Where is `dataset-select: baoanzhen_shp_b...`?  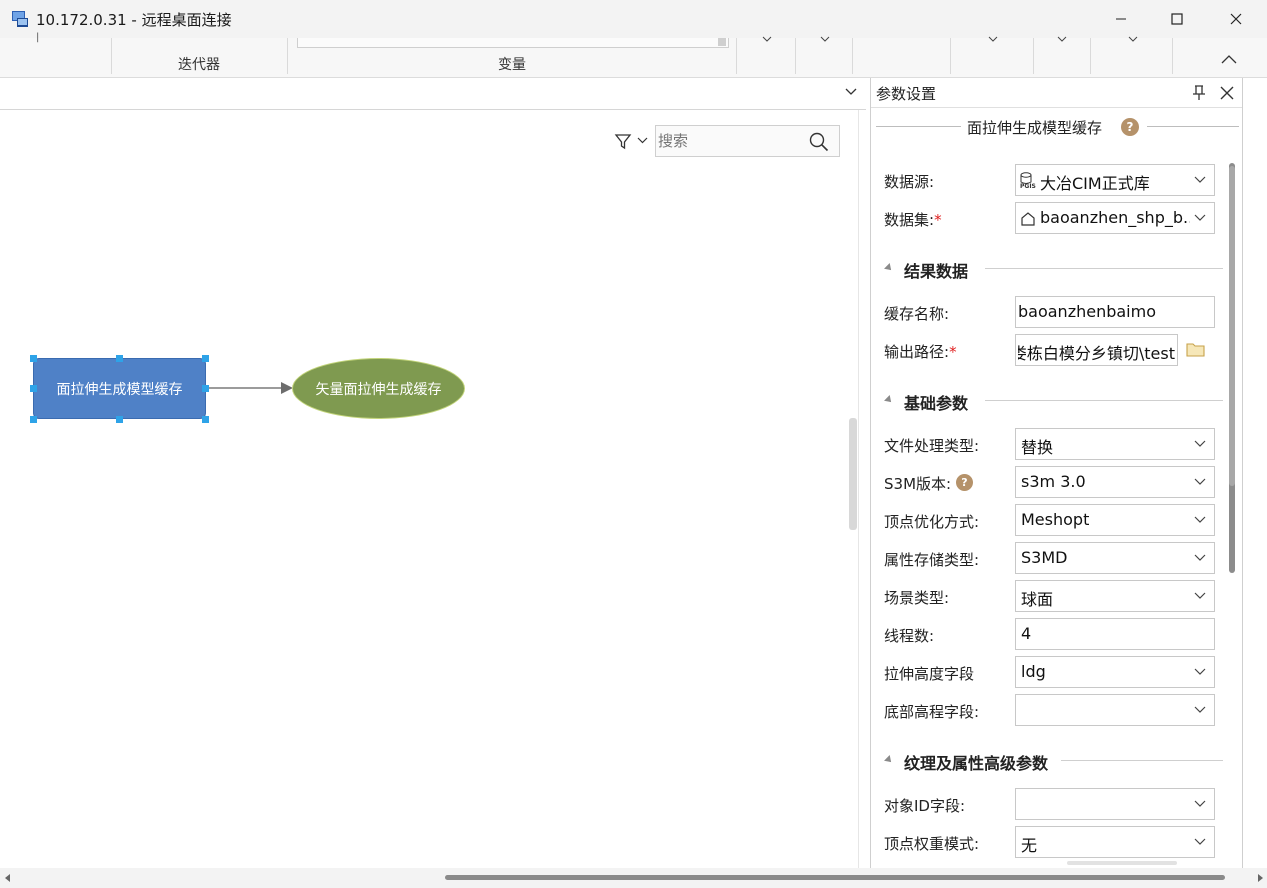 dataset-select: baoanzhen_shp_b... is located at coordinates (1115, 218).